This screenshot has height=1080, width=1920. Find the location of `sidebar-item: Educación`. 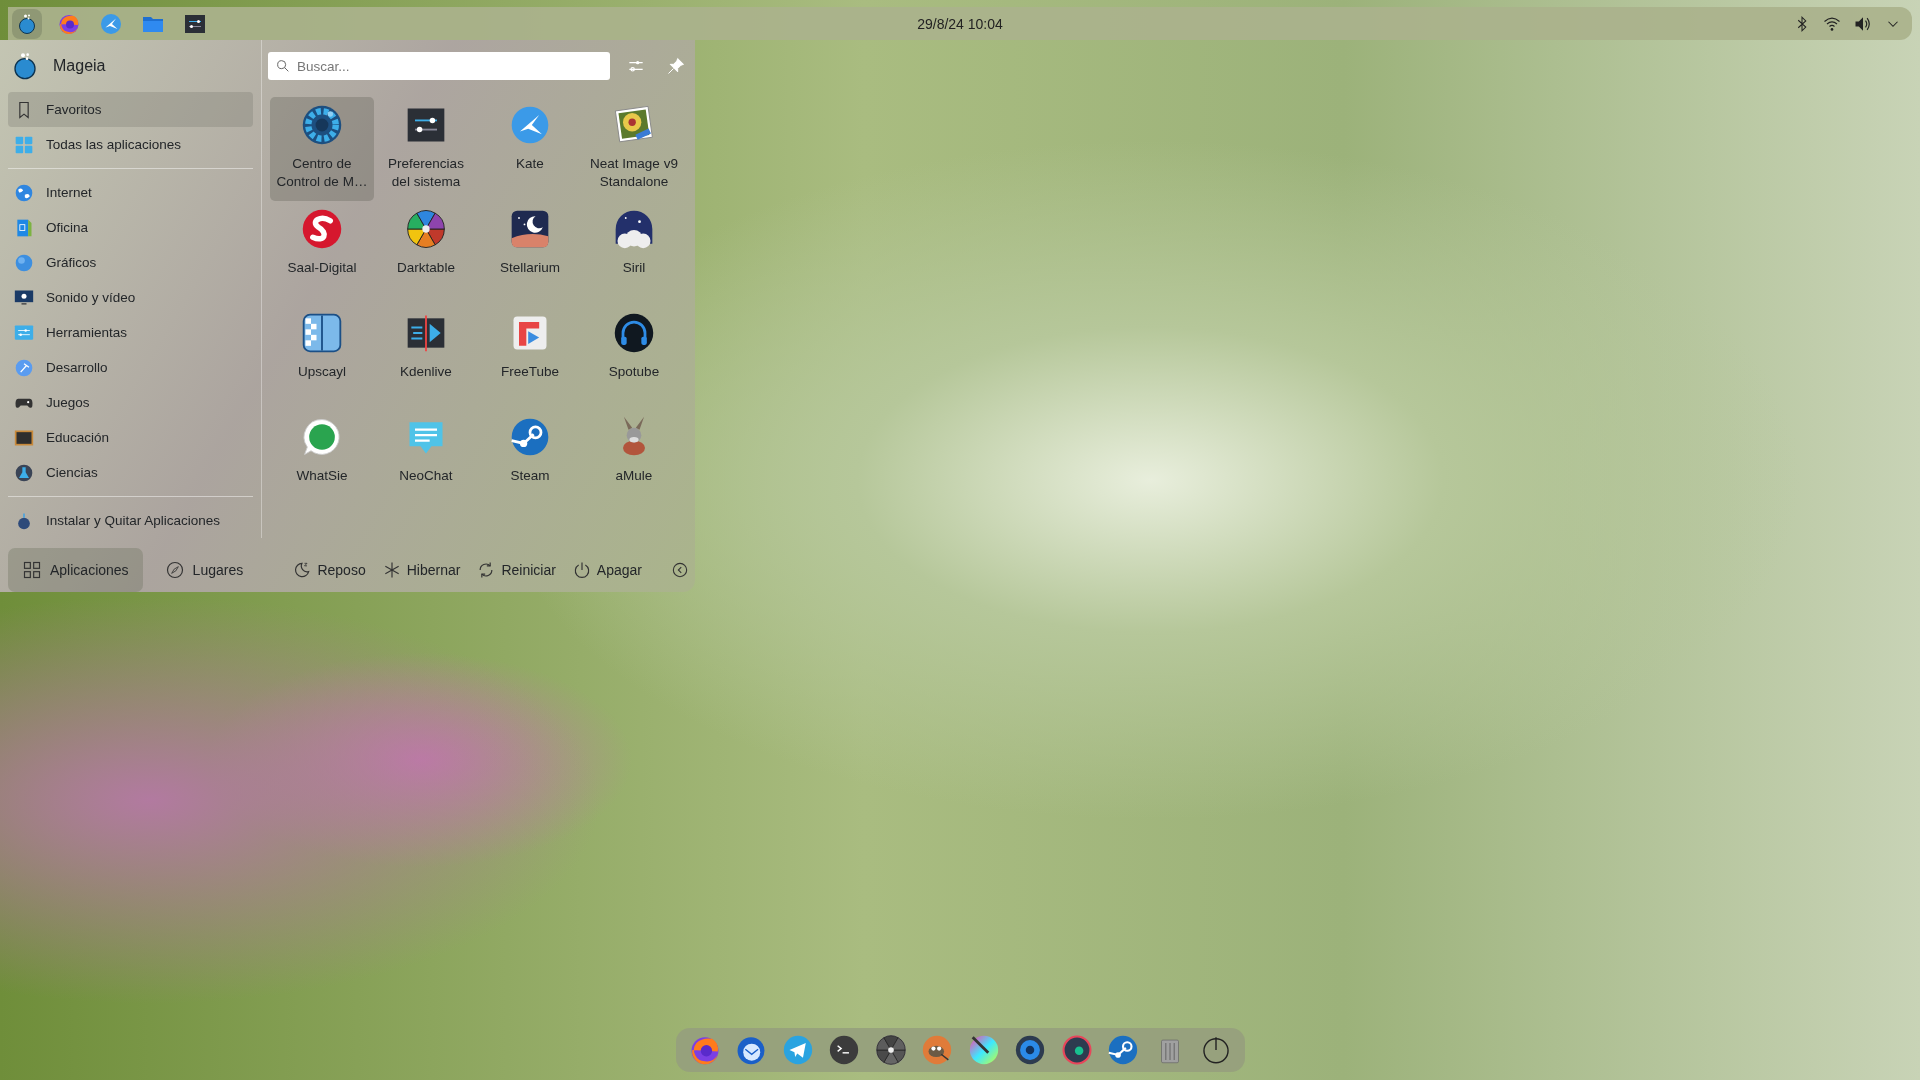

sidebar-item: Educación is located at coordinates (130, 437).